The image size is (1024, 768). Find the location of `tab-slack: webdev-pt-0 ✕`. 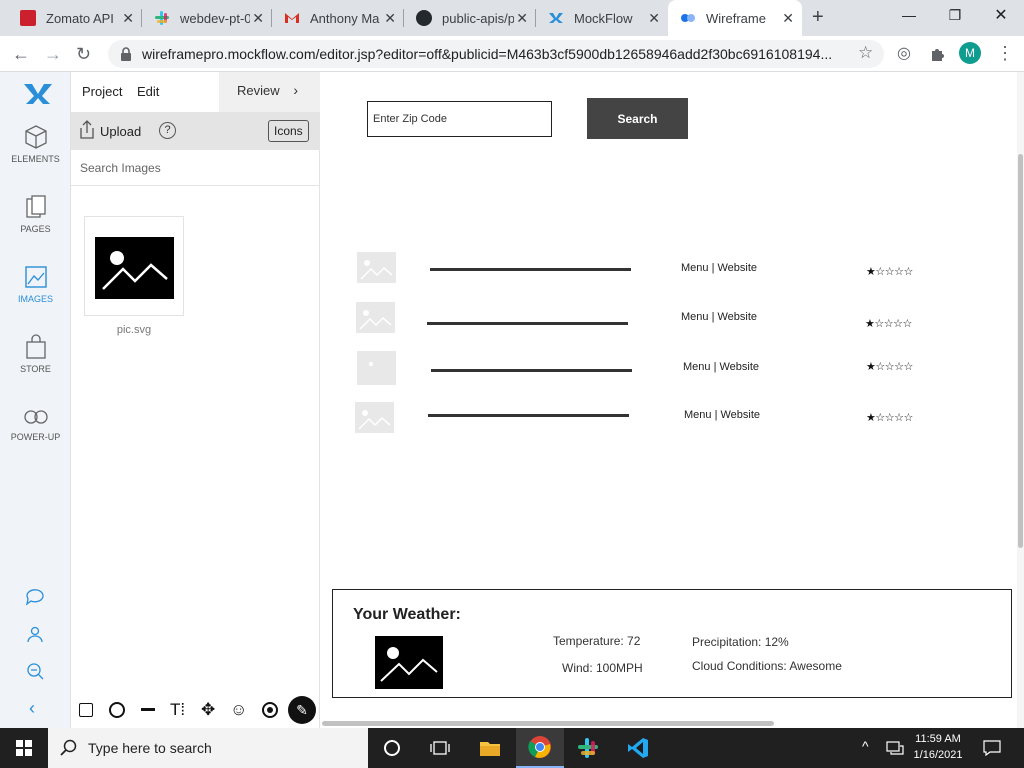

tab-slack: webdev-pt-0 ✕ is located at coordinates (207, 18).